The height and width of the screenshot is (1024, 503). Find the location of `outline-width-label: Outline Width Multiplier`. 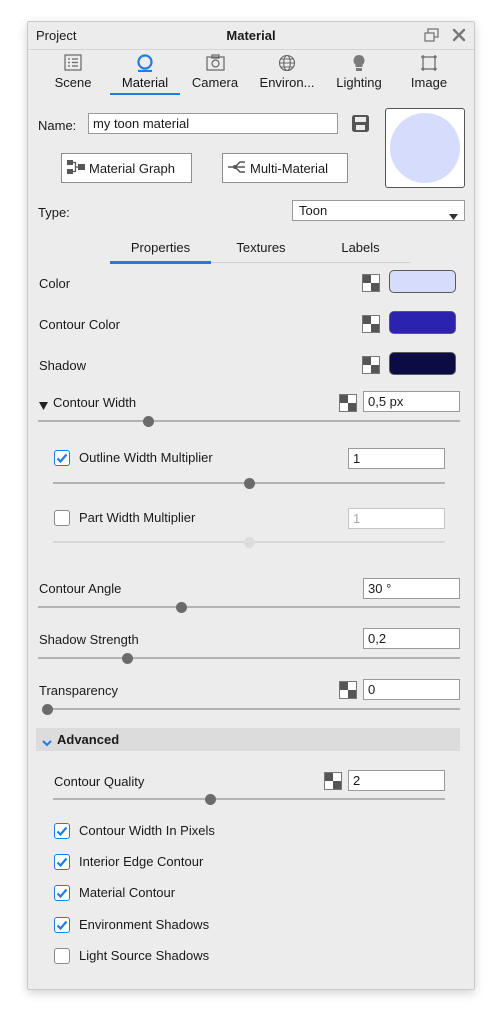

outline-width-label: Outline Width Multiplier is located at coordinates (146, 457).